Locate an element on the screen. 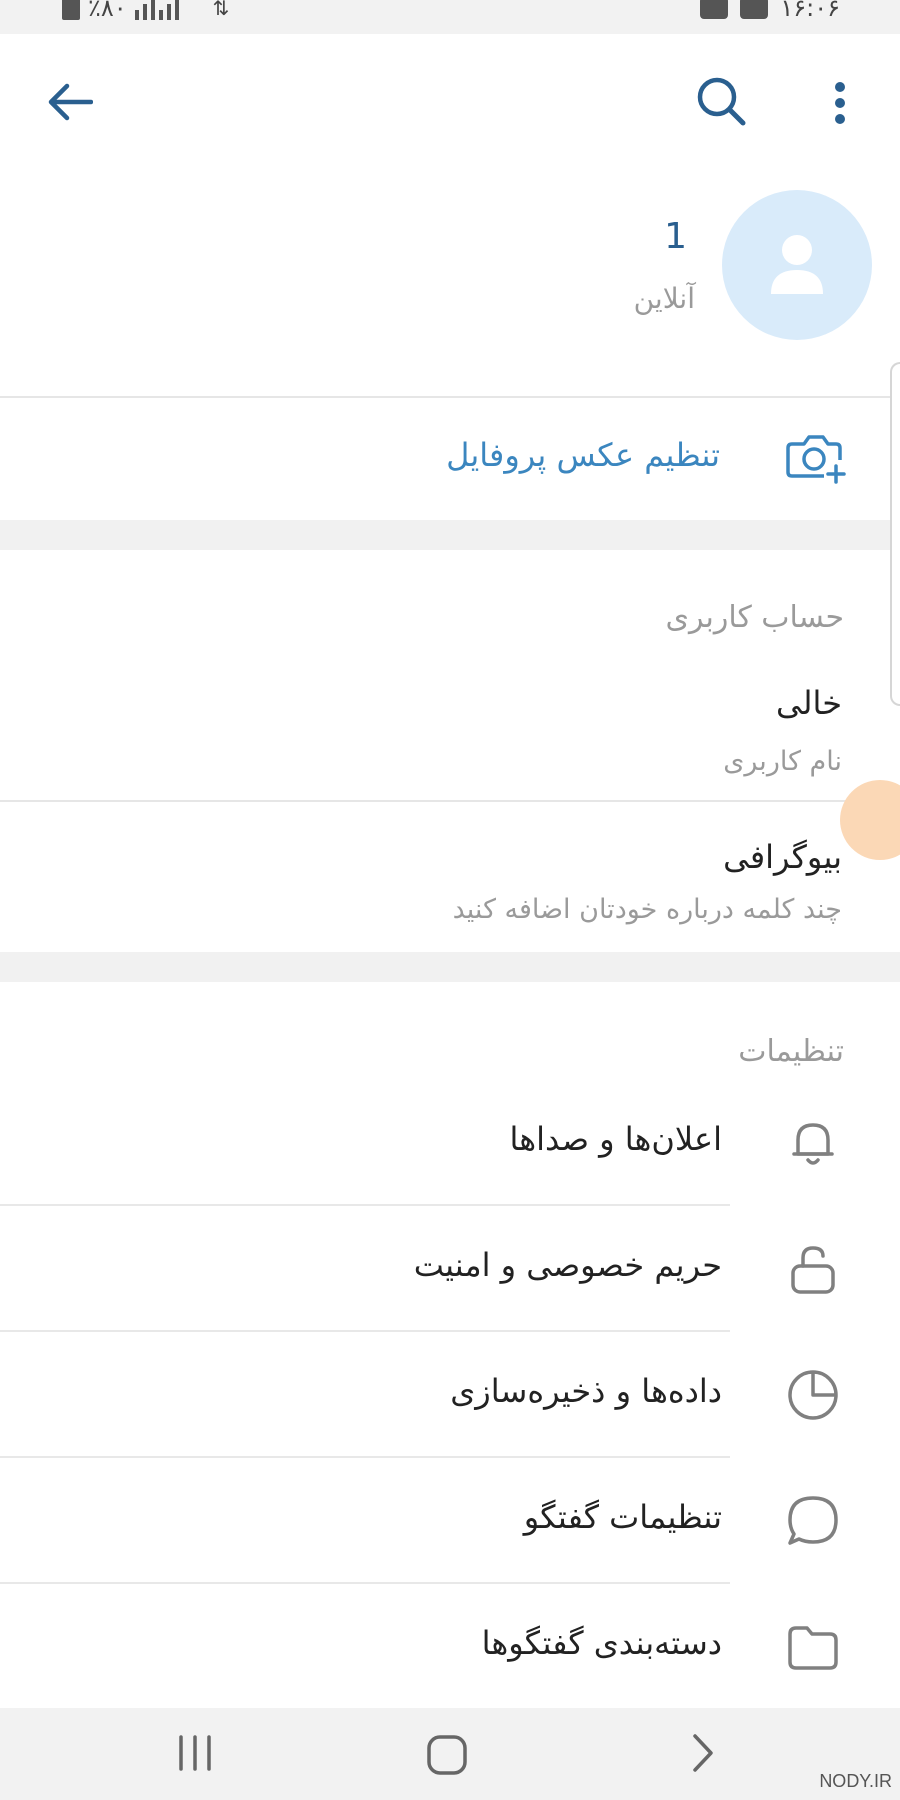 This screenshot has height=1800, width=900. status-left: ٪۸۰ ⇅ is located at coordinates (145, 11).